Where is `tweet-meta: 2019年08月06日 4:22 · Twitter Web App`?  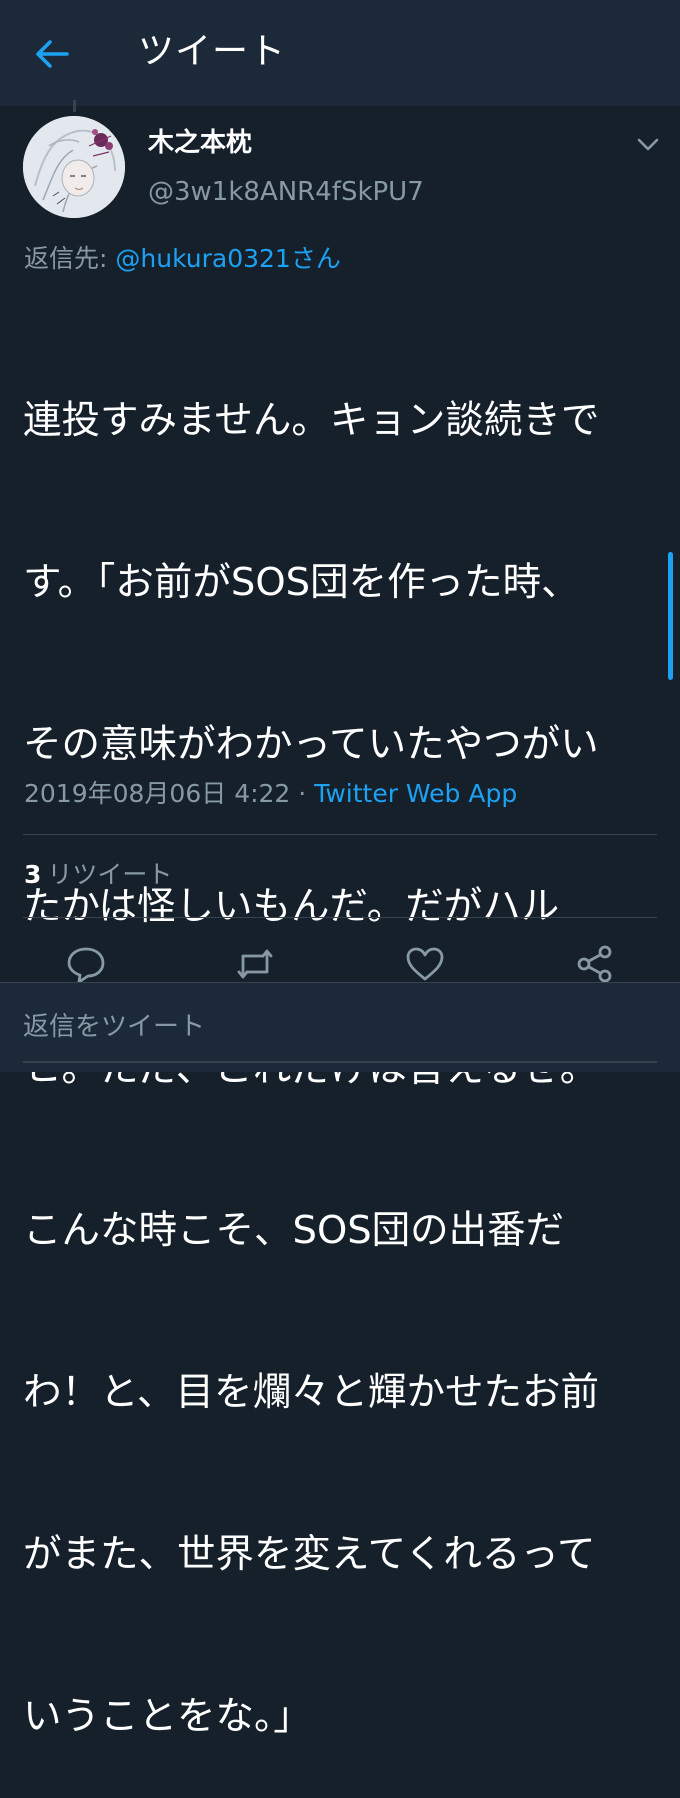
tweet-meta: 2019年08月06日 4:22 · Twitter Web App is located at coordinates (270, 794).